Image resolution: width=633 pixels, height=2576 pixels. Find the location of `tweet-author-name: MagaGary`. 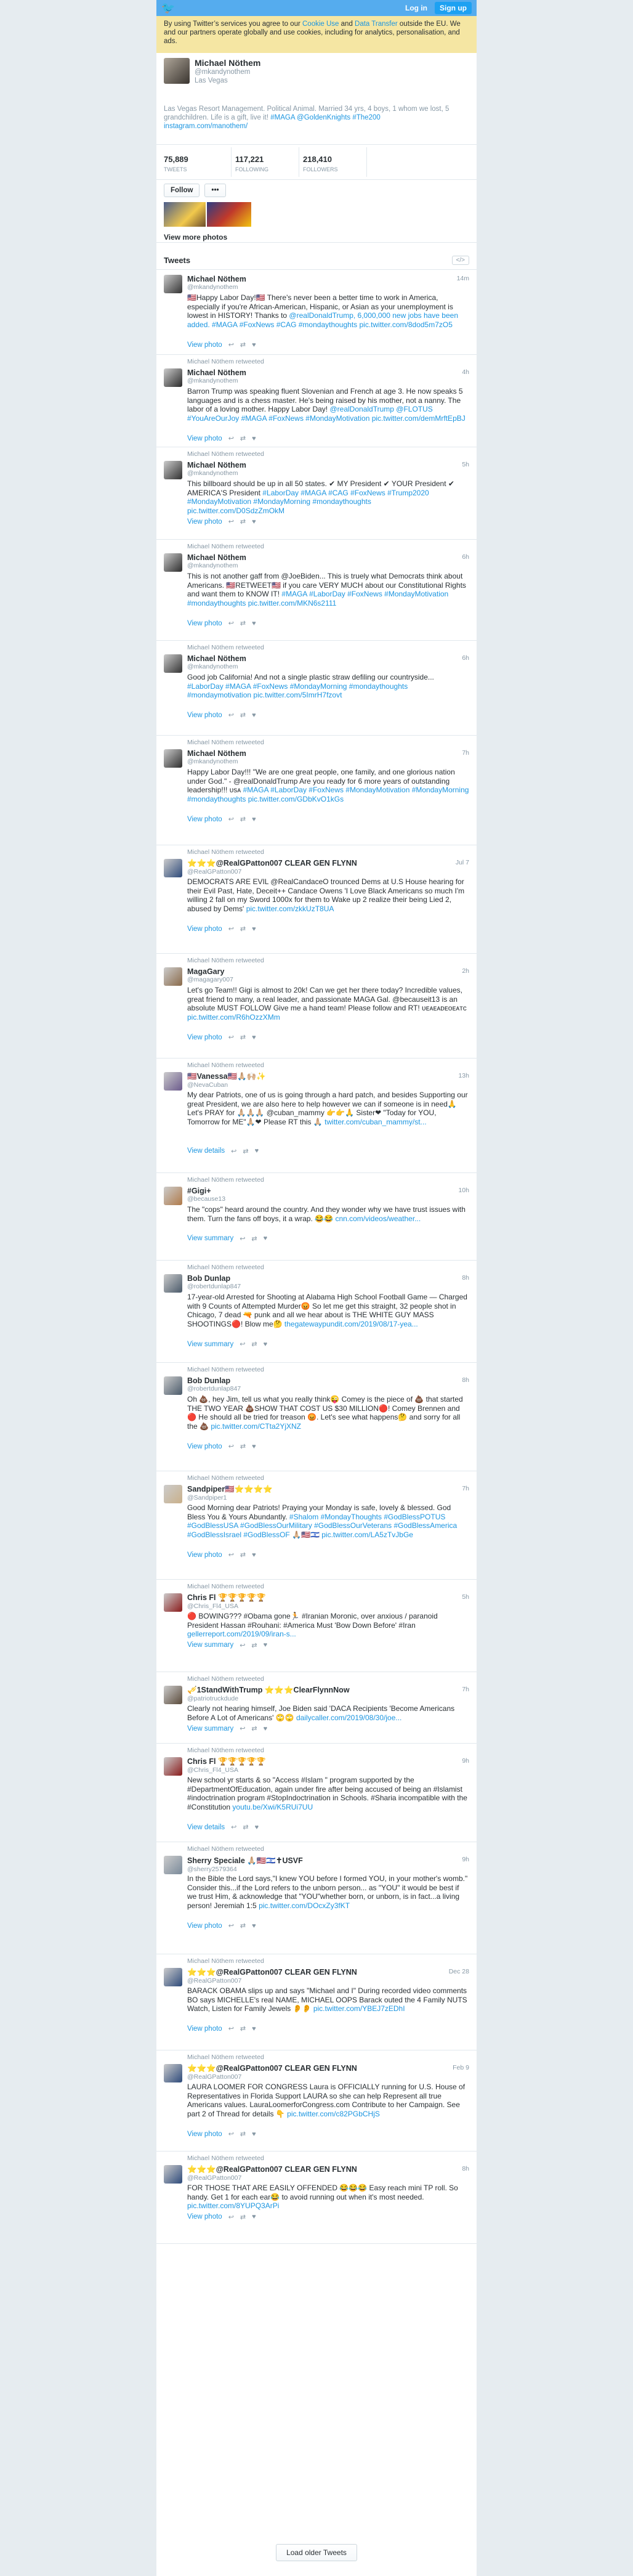

tweet-author-name: MagaGary is located at coordinates (328, 971).